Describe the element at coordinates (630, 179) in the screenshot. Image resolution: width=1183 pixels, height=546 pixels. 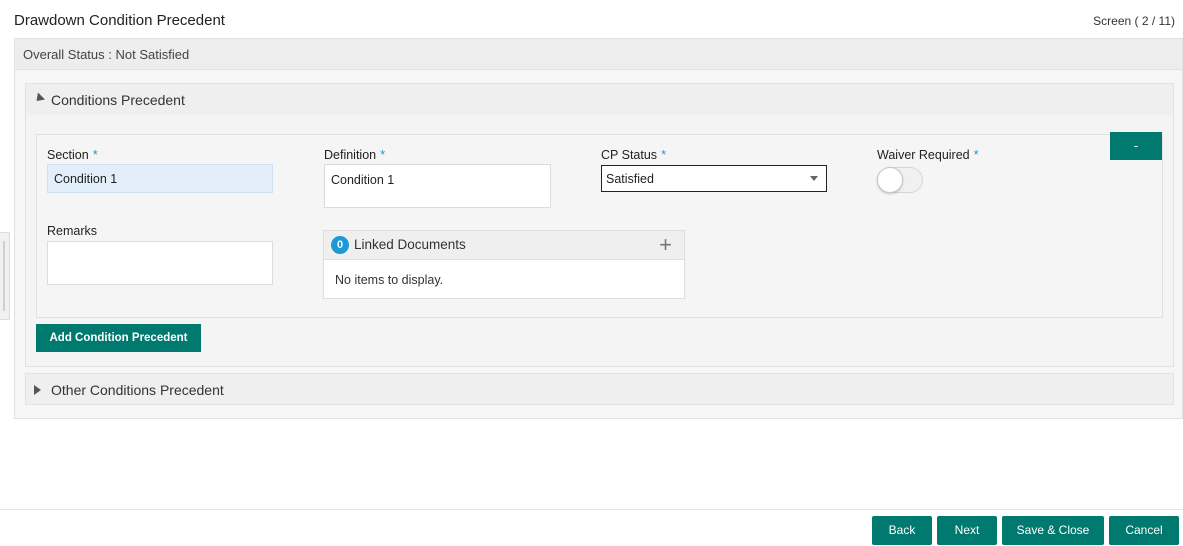
I see `cp-status-value: Satisfied` at that location.